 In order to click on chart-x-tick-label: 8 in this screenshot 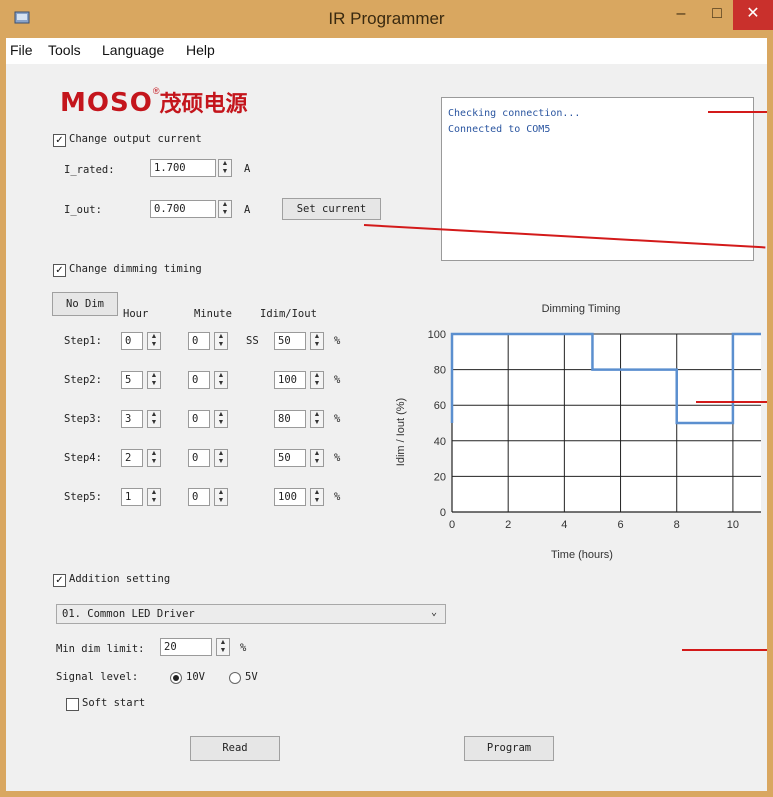, I will do `click(677, 525)`.